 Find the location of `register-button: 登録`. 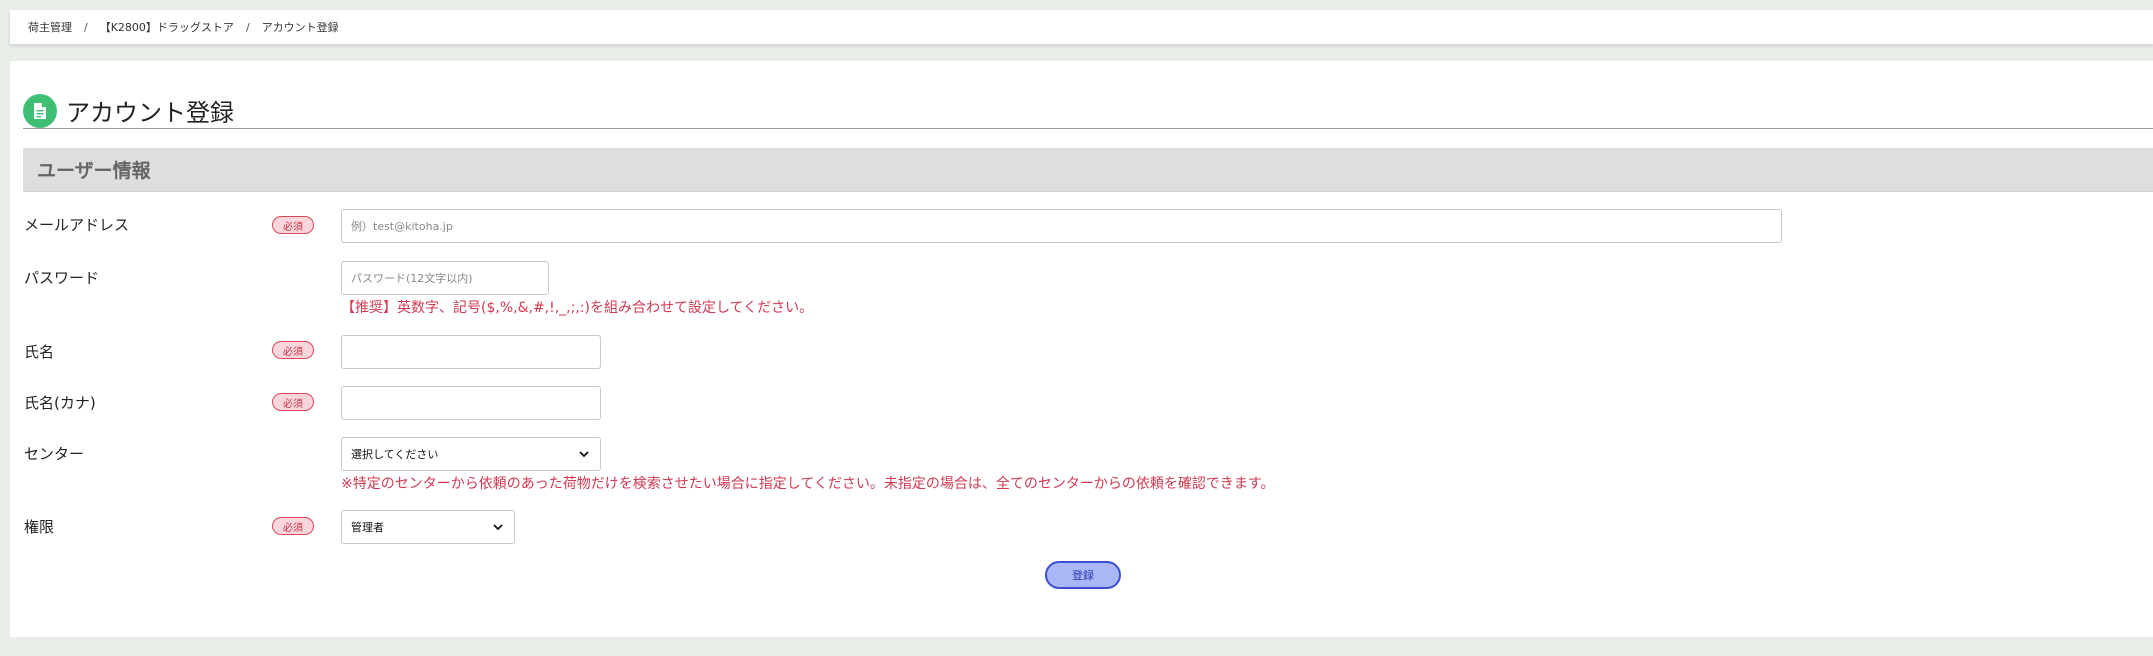

register-button: 登録 is located at coordinates (1083, 575).